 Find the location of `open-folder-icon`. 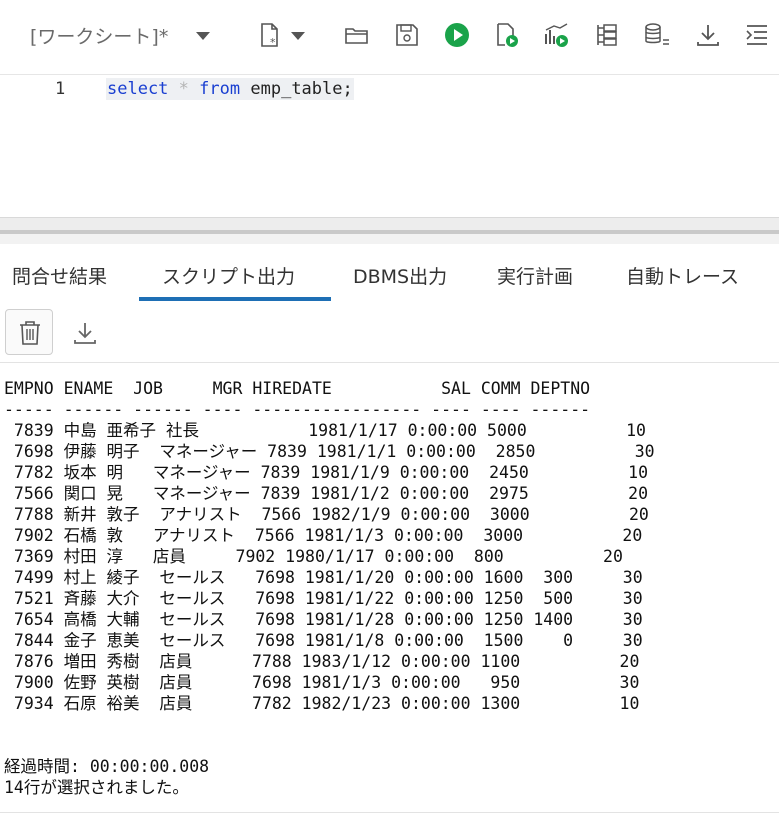

open-folder-icon is located at coordinates (357, 35).